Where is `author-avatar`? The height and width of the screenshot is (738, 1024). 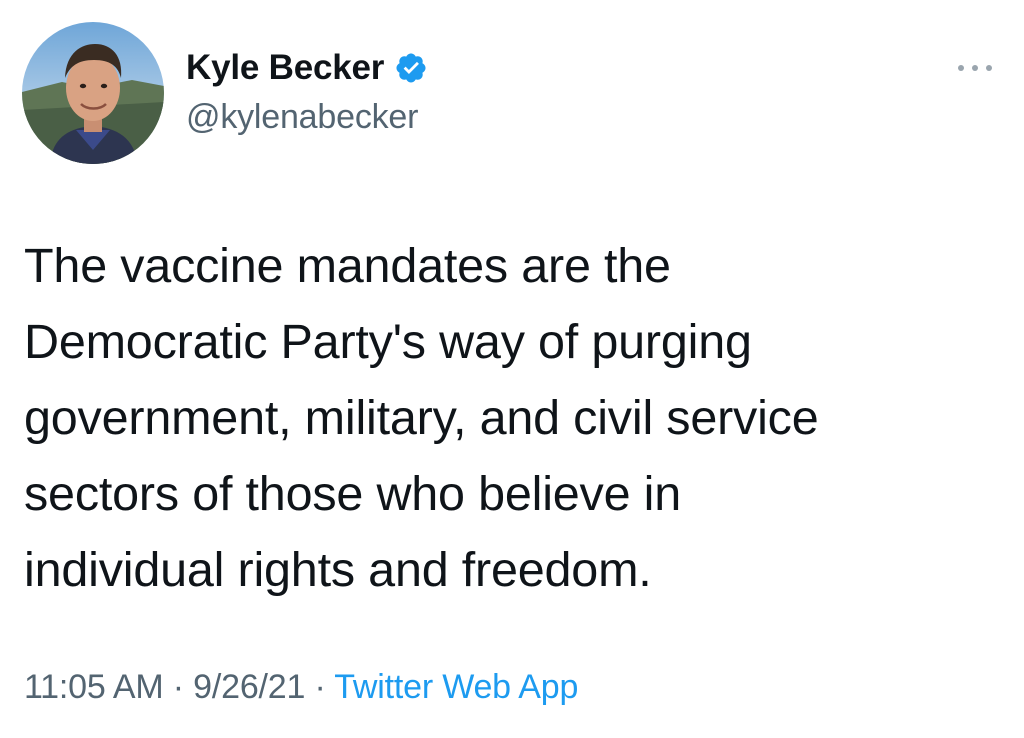
author-avatar is located at coordinates (93, 93).